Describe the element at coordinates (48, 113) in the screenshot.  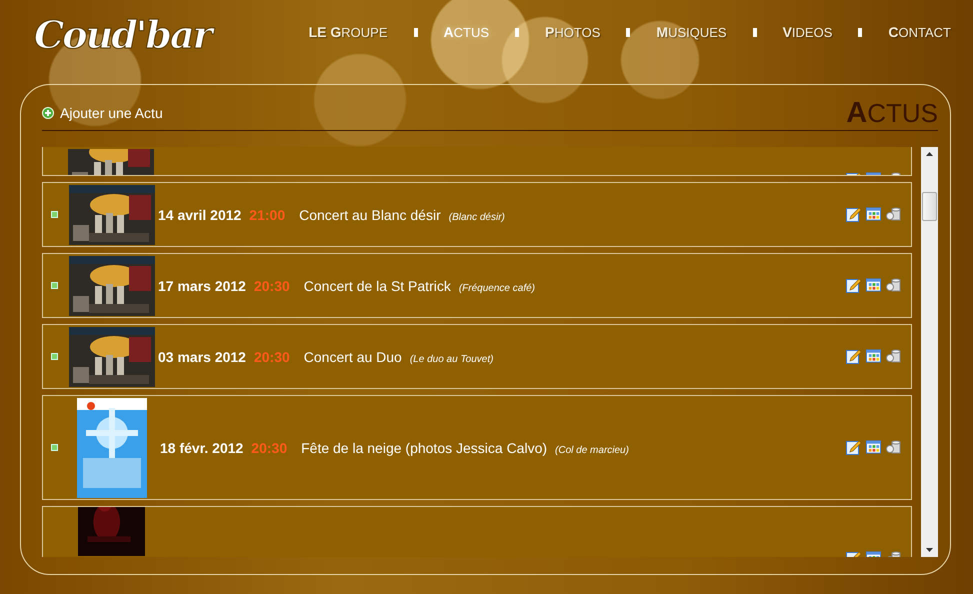
I see `plus-icon` at that location.